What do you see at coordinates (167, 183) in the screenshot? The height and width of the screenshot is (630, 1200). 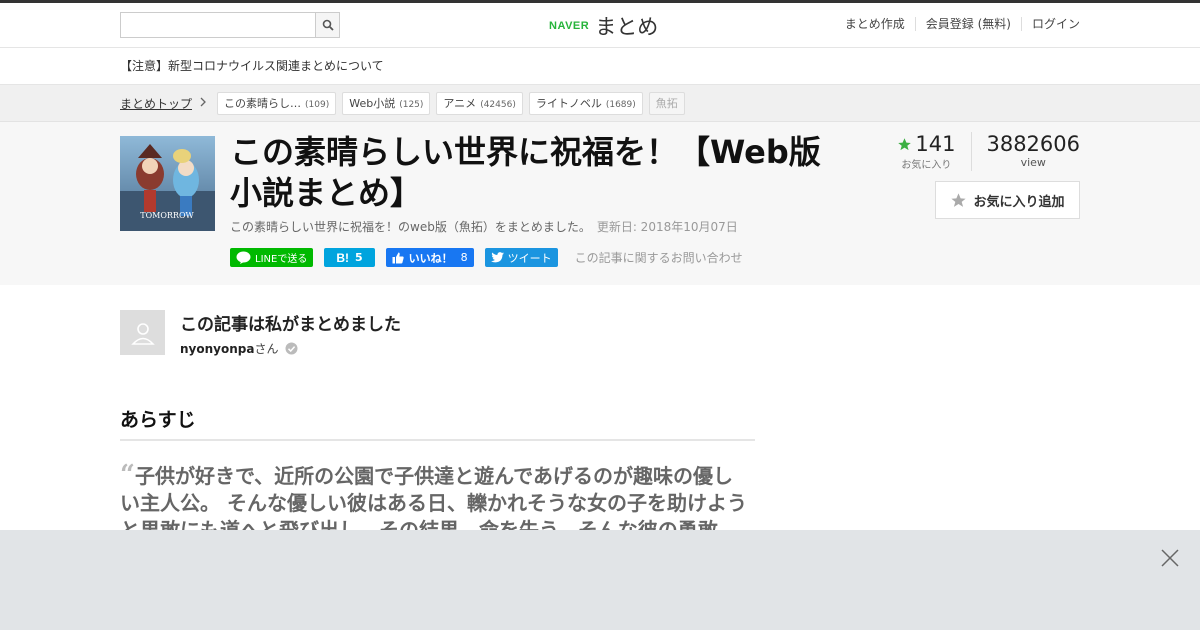 I see `article-thumbnail: TOMORROW` at bounding box center [167, 183].